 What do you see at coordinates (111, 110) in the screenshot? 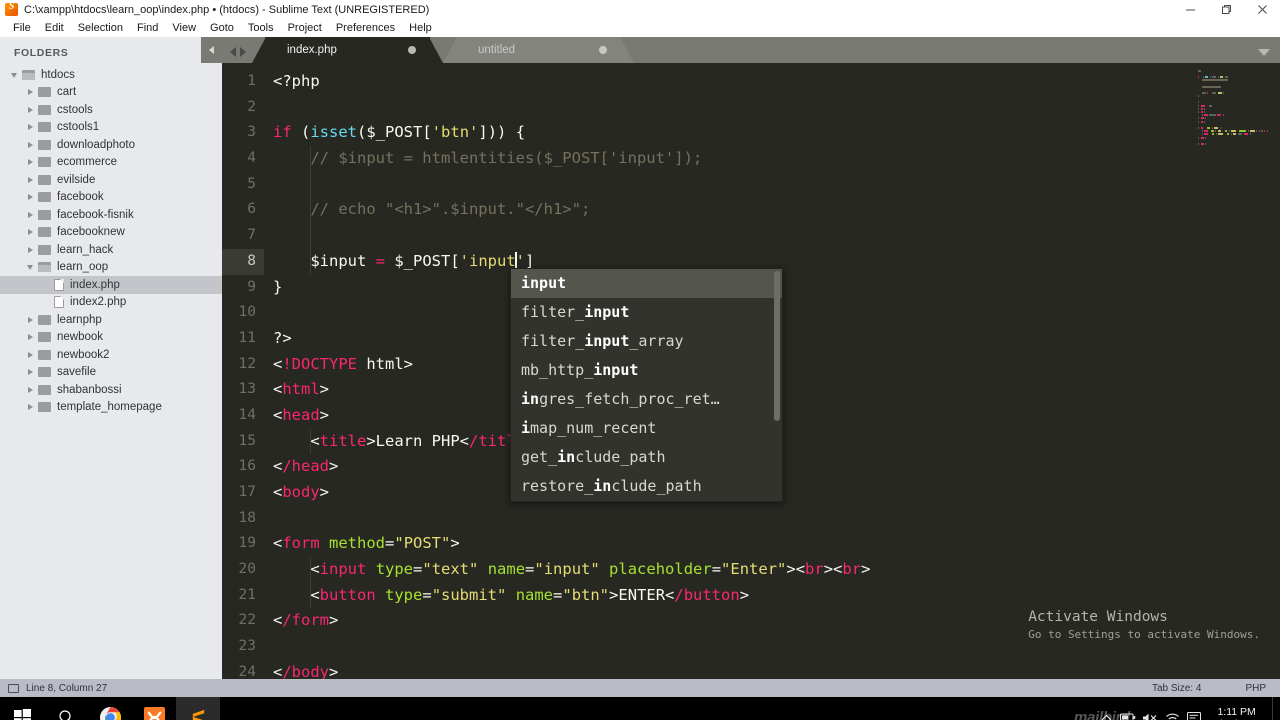
I see `tree-folder-cstools: cstools` at bounding box center [111, 110].